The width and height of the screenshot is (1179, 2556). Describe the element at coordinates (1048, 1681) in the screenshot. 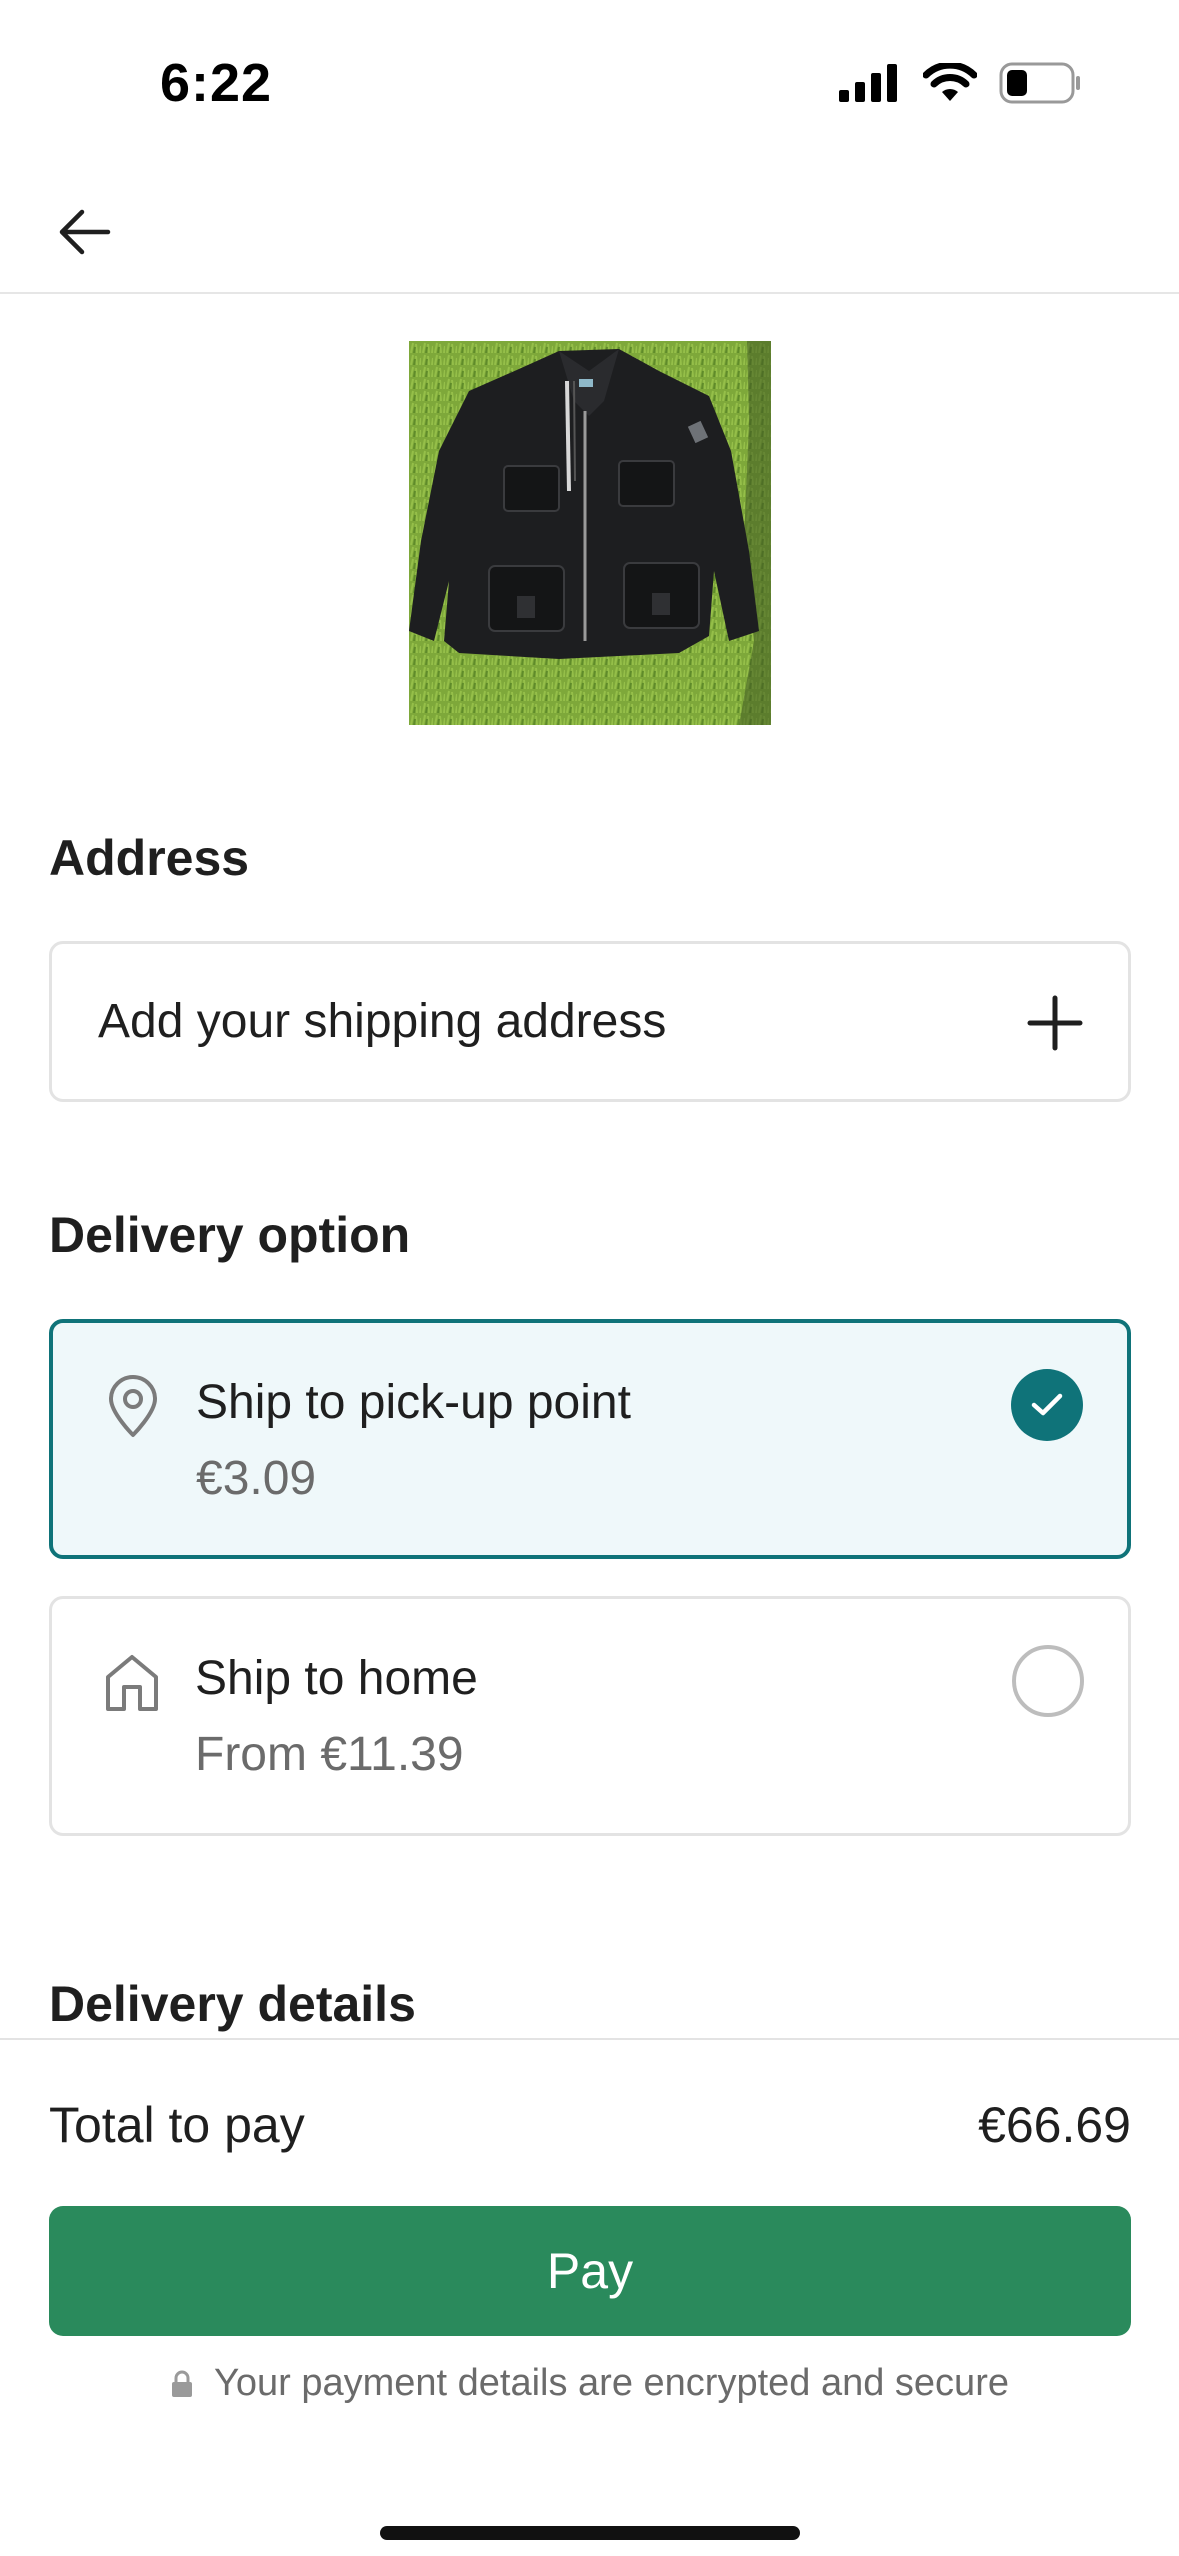

I see `radio-unselected` at that location.